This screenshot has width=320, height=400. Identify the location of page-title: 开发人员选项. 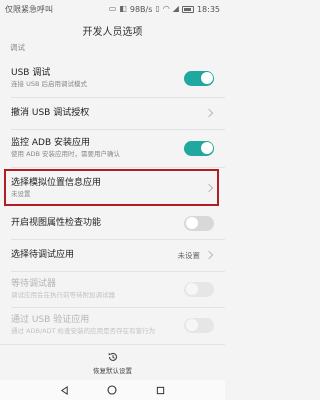
(112, 32).